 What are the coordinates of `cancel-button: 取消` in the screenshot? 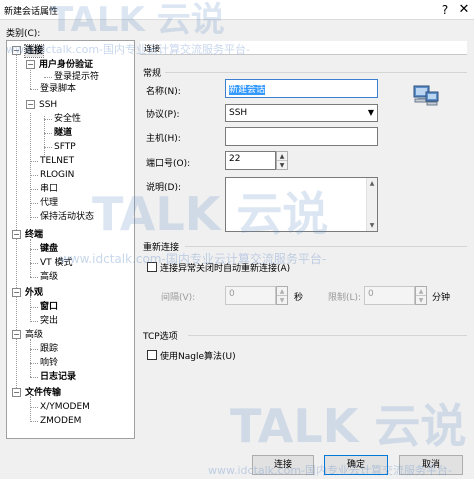 It's located at (431, 465).